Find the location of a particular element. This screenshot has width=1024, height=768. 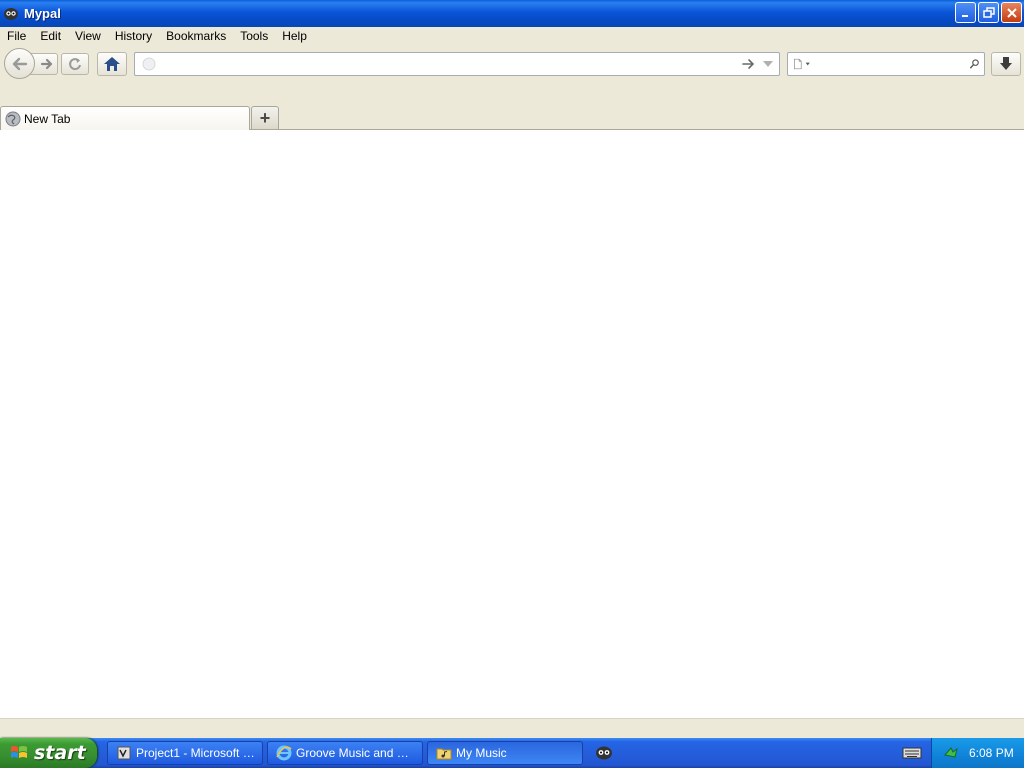

taskbar-item-my-music: My Music is located at coordinates (505, 753).